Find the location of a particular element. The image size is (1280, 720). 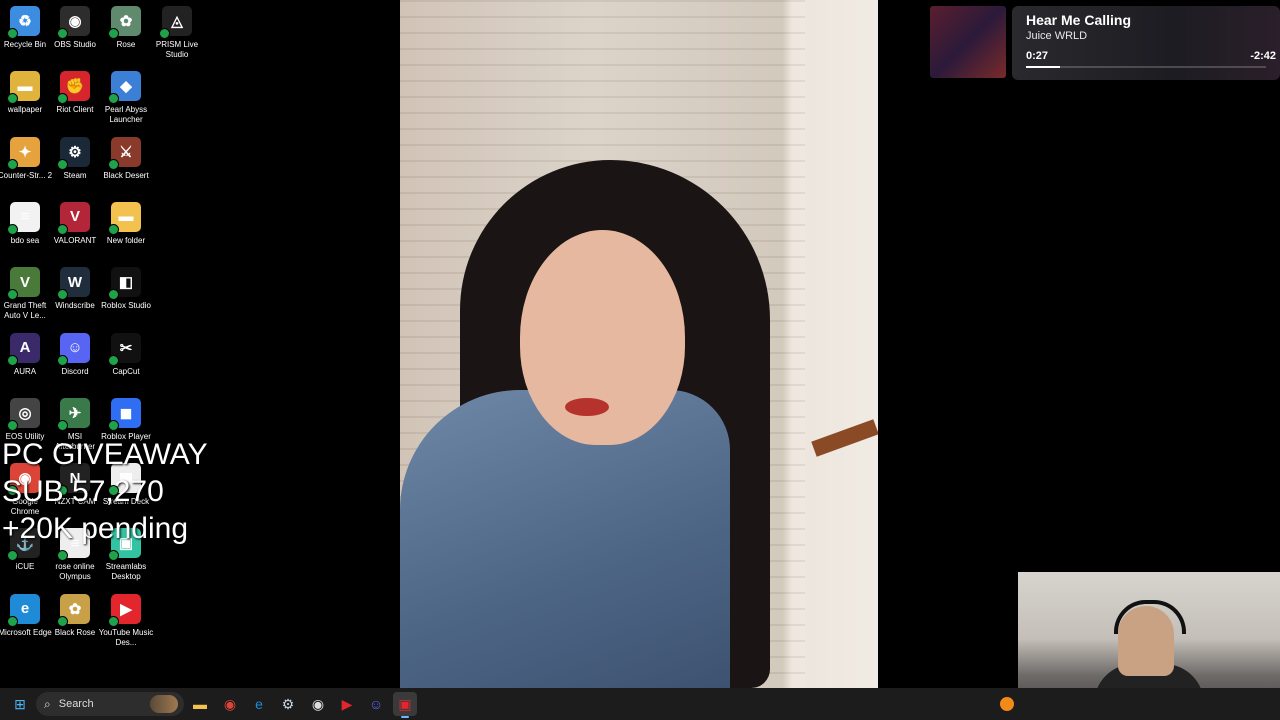

app-icon: ♻ is located at coordinates (23, 22).